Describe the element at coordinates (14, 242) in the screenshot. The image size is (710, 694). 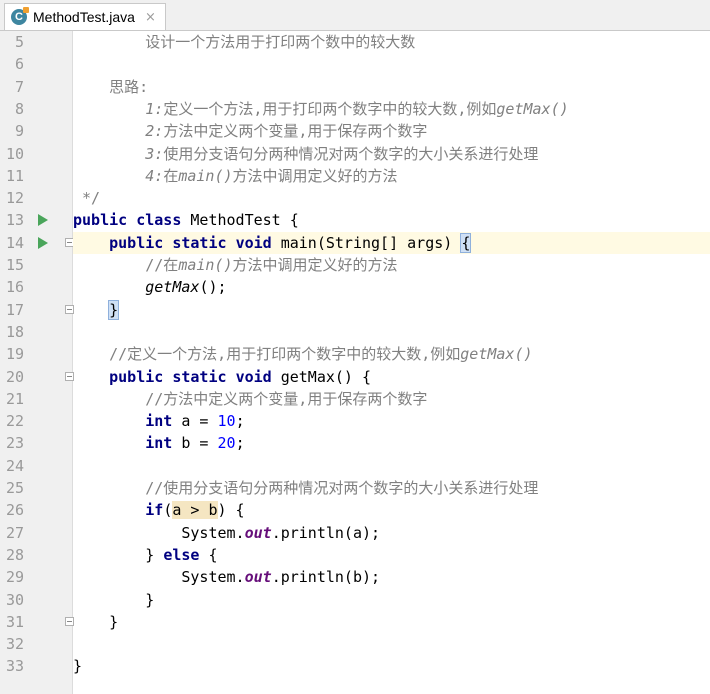
I see `line-number: 14` at that location.